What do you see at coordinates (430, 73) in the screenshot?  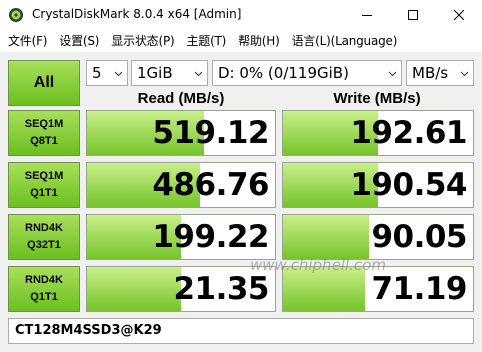 I see `unit-value: MB/s` at bounding box center [430, 73].